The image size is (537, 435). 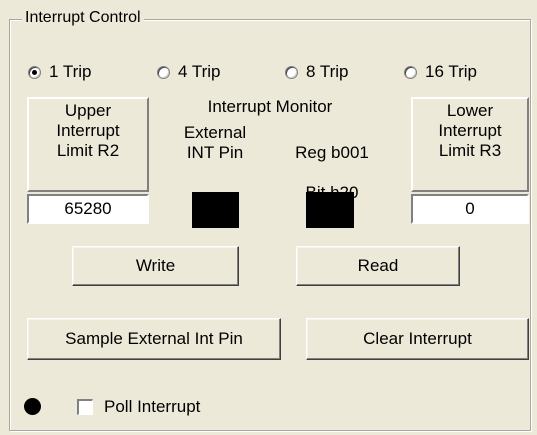 I want to click on radio-16-trip: 16 Trip, so click(x=440, y=72).